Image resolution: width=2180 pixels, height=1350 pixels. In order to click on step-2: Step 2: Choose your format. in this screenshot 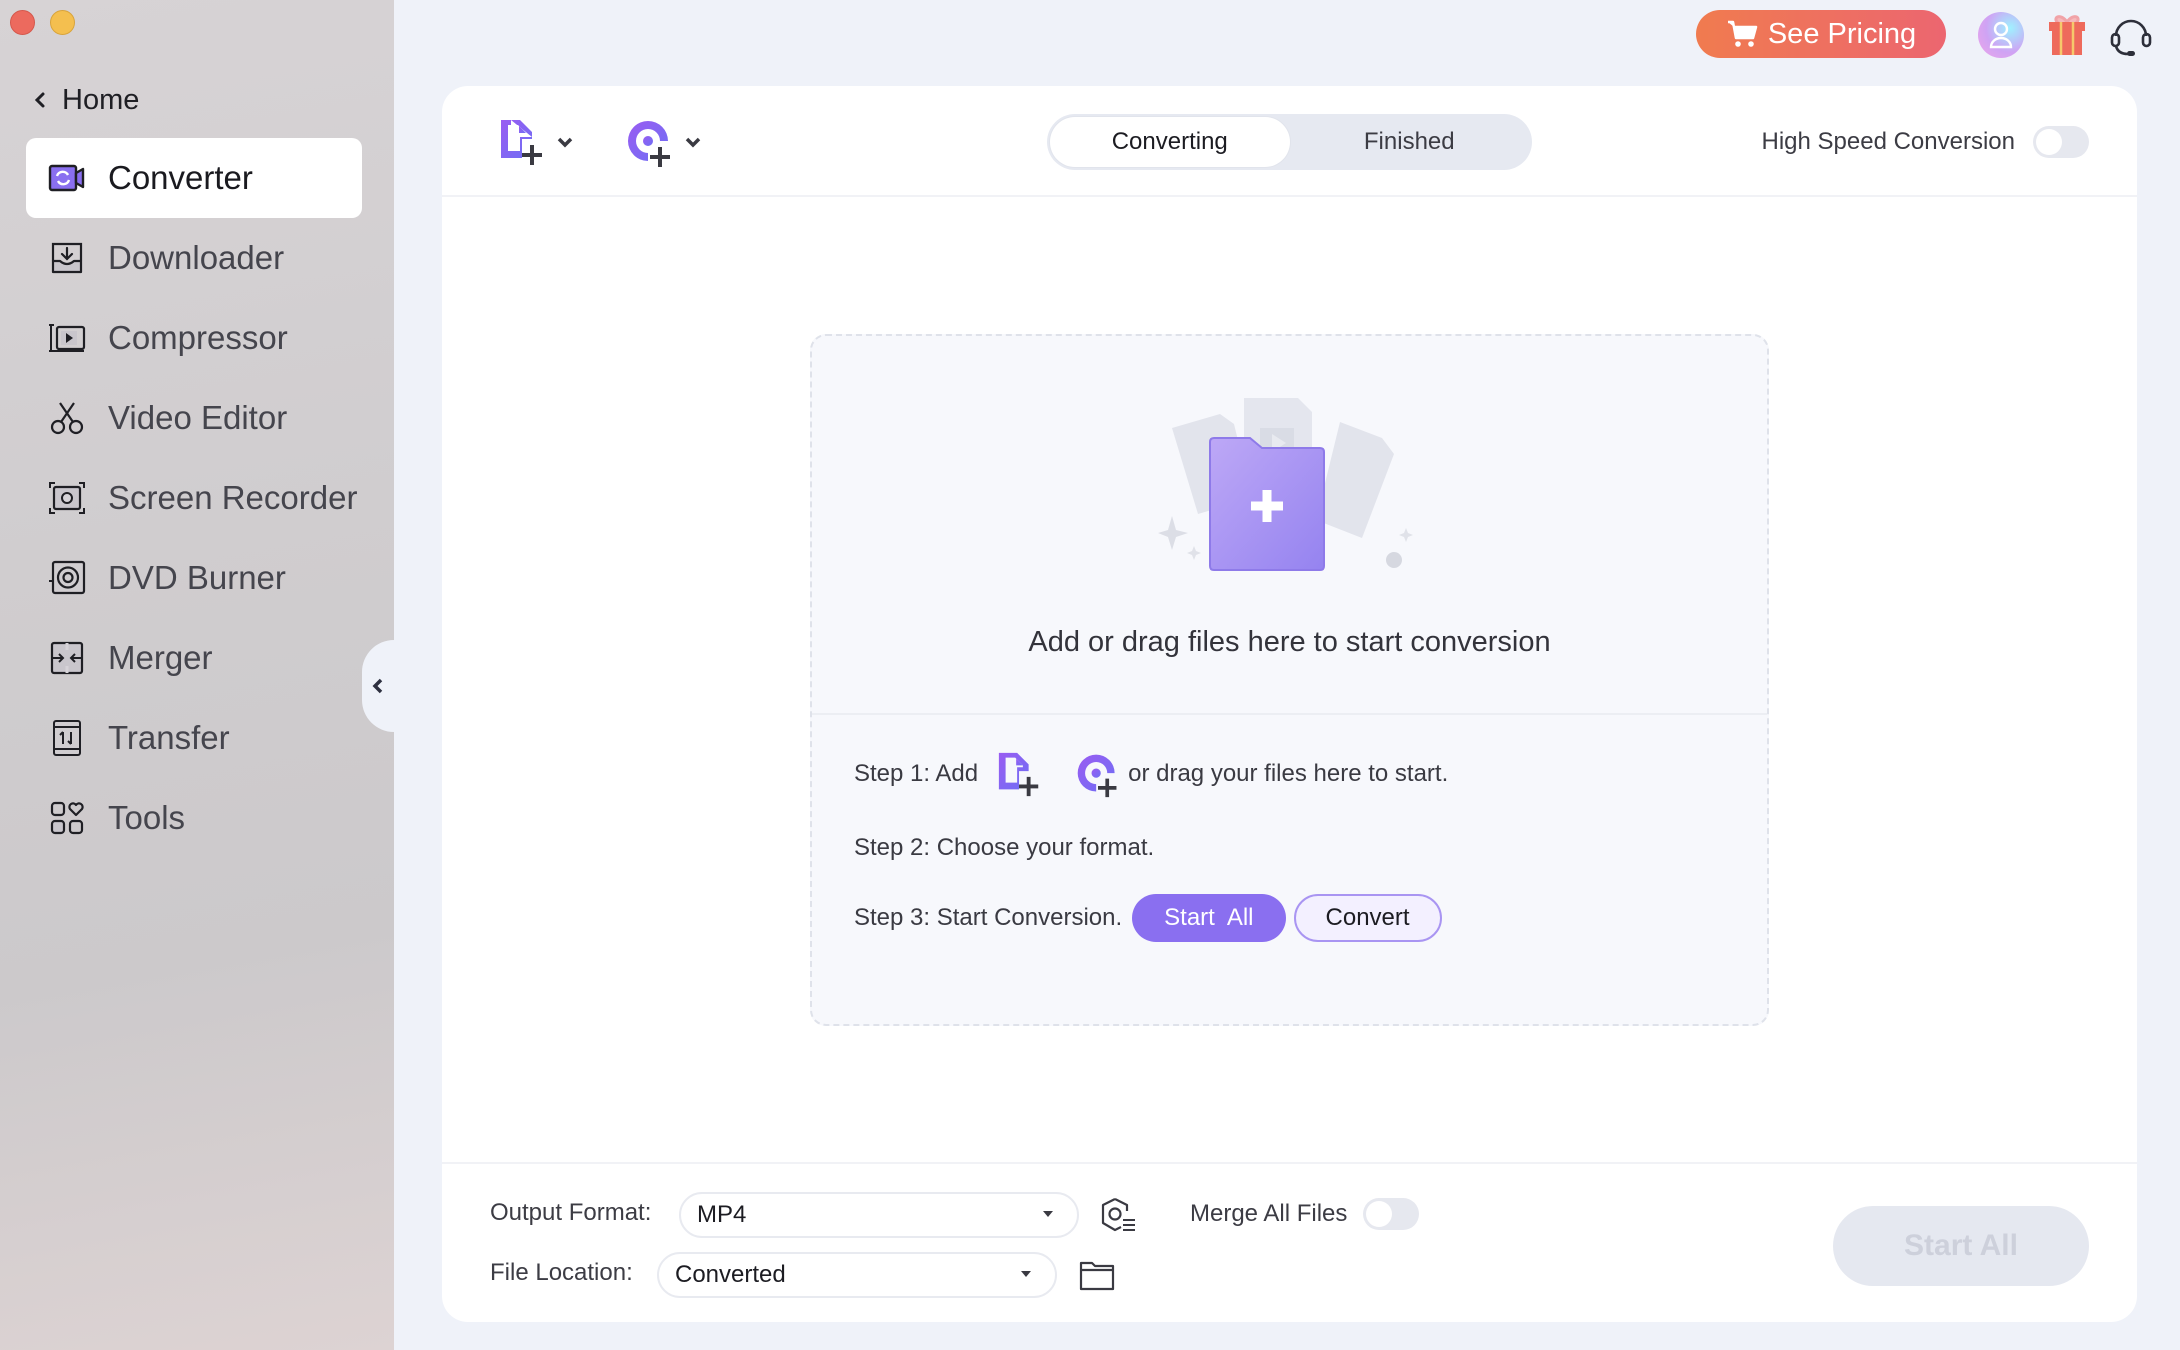, I will do `click(1151, 848)`.